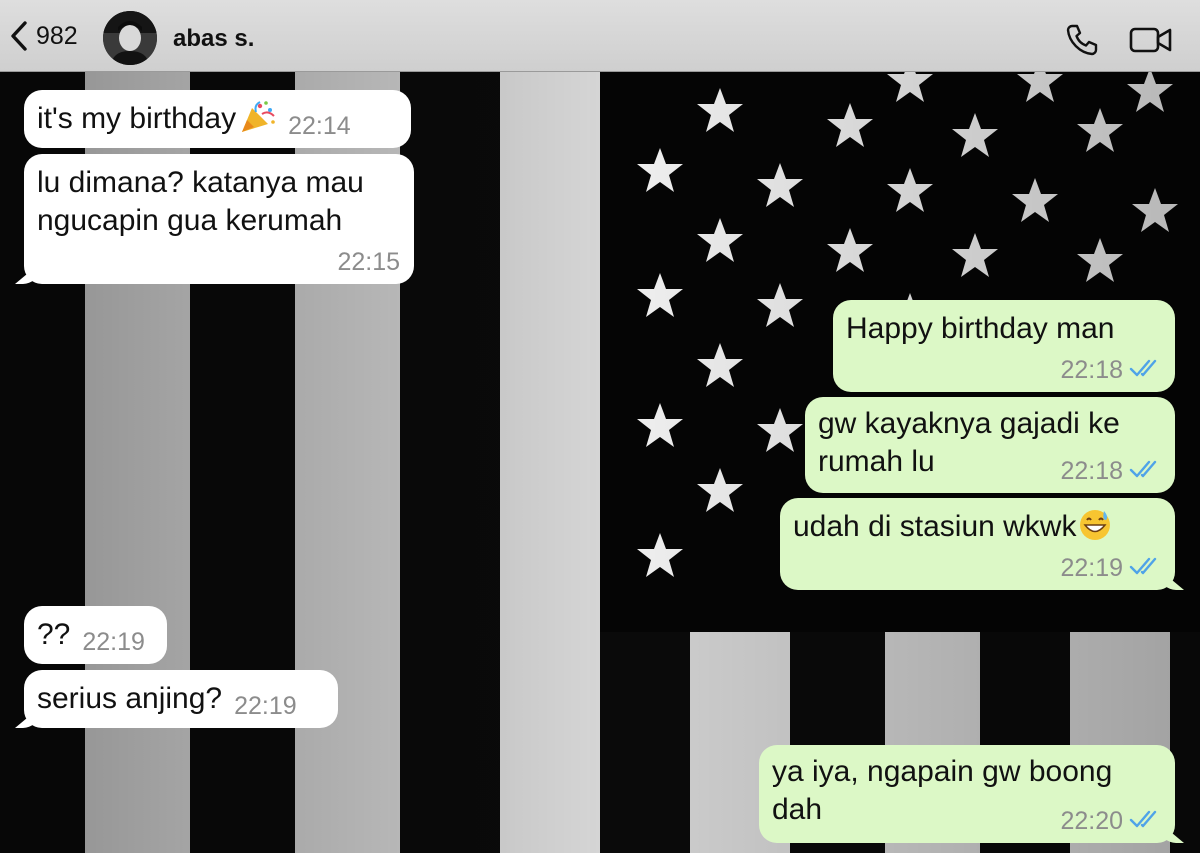 Image resolution: width=1200 pixels, height=853 pixels. I want to click on message-incoming: it's my birthday 22:14, so click(217, 119).